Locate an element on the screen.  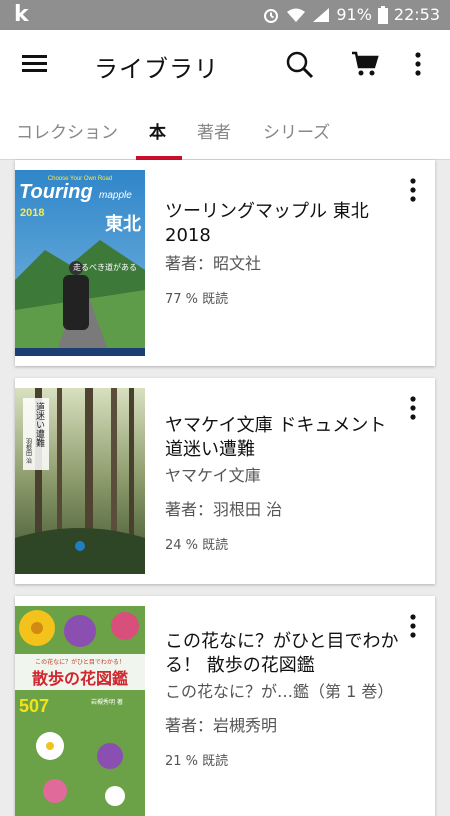
tab-collection: コレクション is located at coordinates (67, 130).